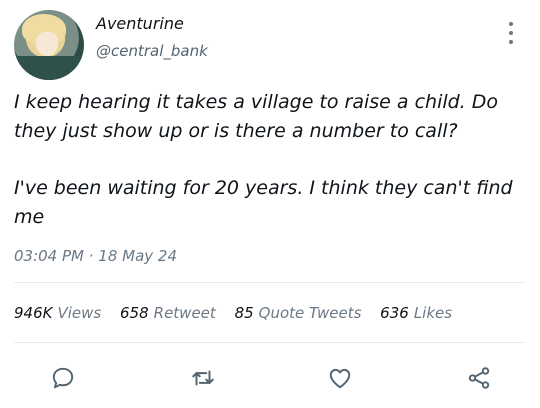  What do you see at coordinates (134, 313) in the screenshot?
I see `retweet-count: 658` at bounding box center [134, 313].